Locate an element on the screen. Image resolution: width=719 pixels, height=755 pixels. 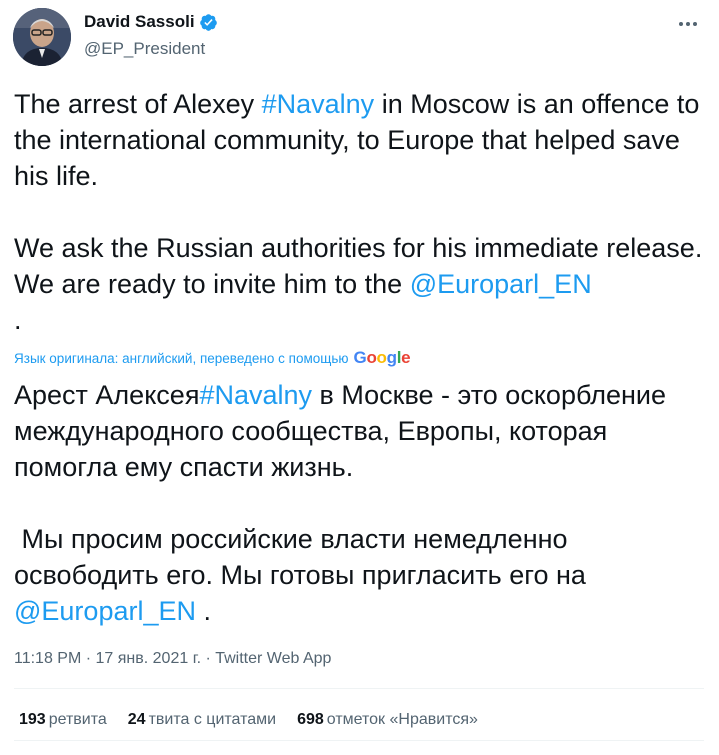
author-handle: @EP_President is located at coordinates (144, 49).